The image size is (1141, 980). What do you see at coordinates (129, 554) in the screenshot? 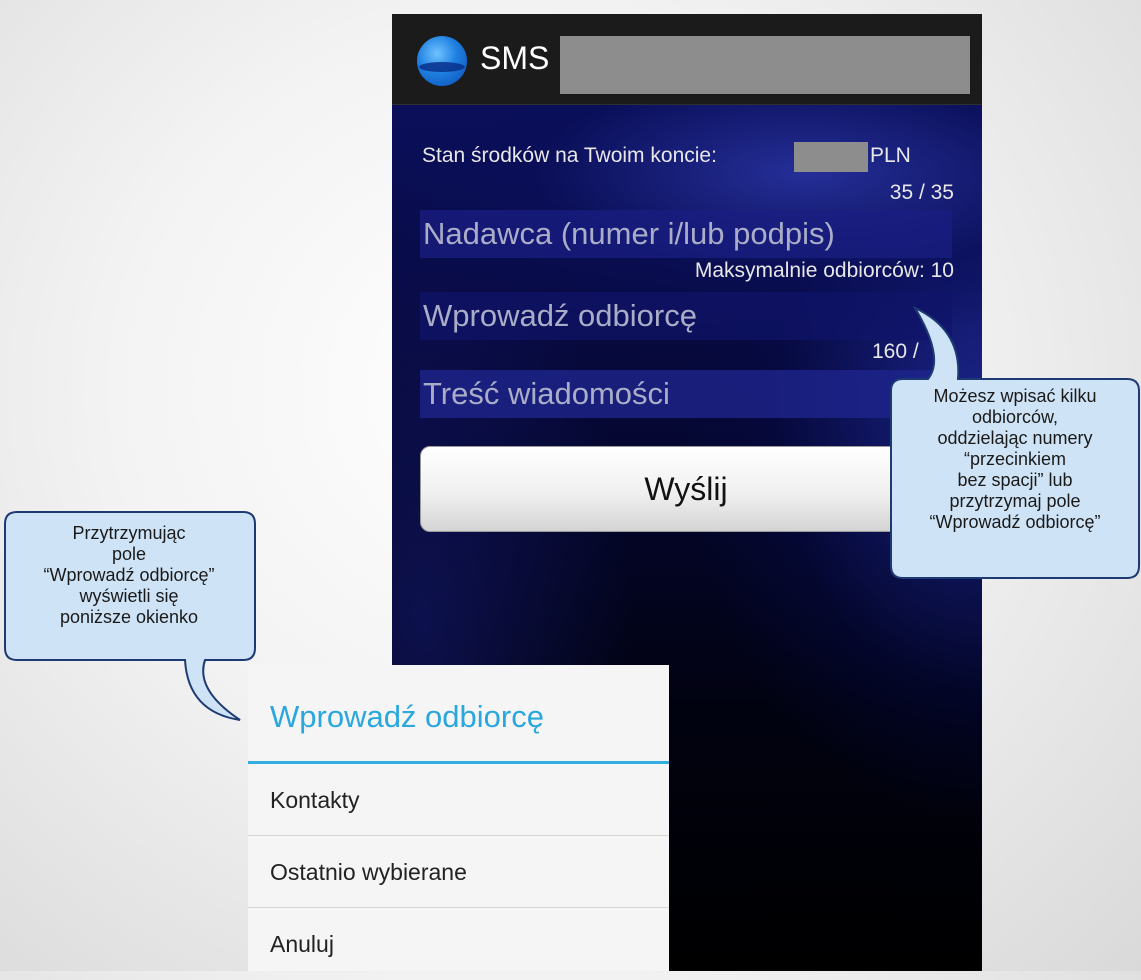
I see `callout-left-line: pole` at bounding box center [129, 554].